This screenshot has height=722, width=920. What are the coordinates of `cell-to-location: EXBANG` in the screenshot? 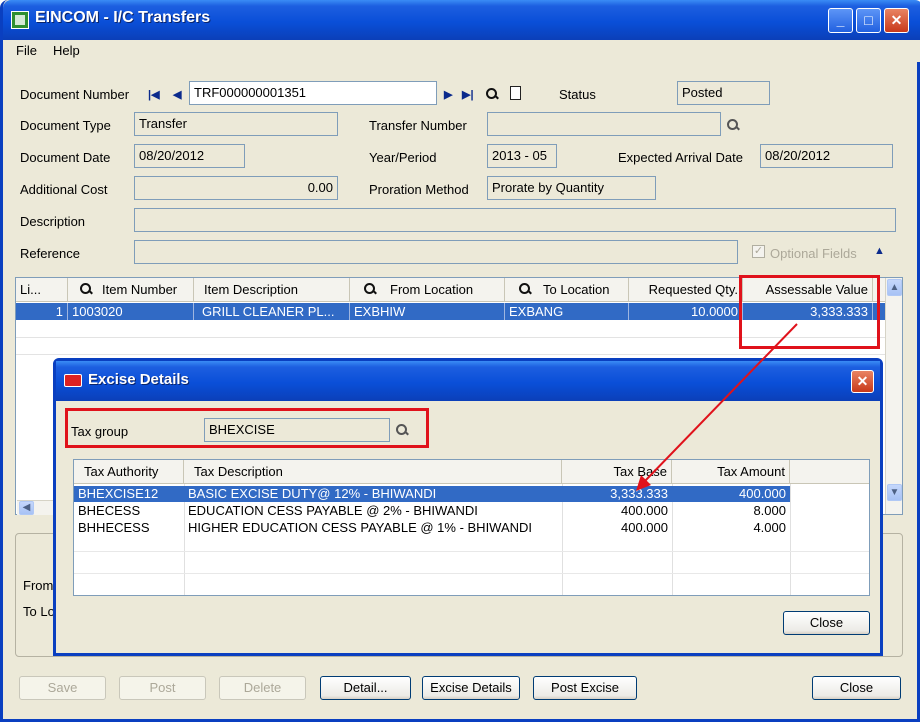 It's located at (567, 311).